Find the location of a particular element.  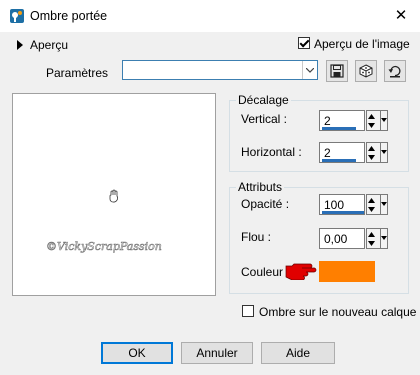

opacity-slider-toggle is located at coordinates (384, 204).